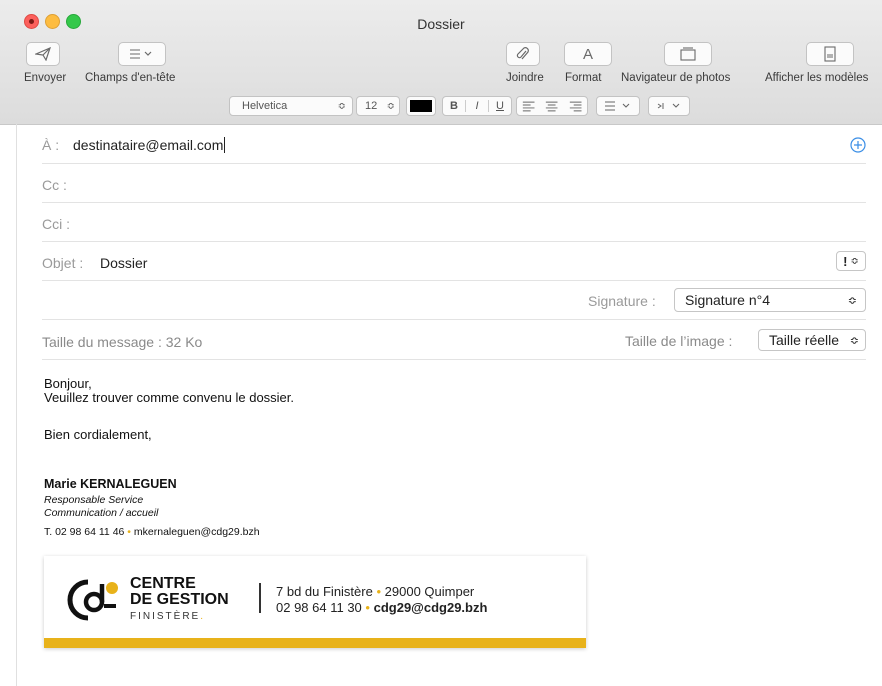 This screenshot has height=686, width=882. Describe the element at coordinates (845, 261) in the screenshot. I see `priority-value: !` at that location.